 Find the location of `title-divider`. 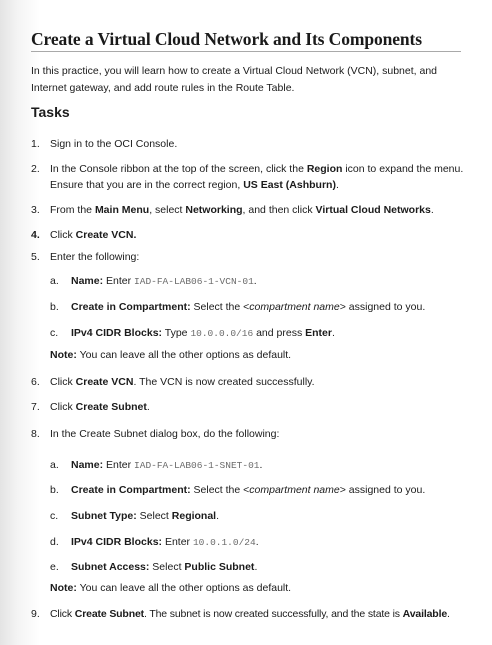

title-divider is located at coordinates (246, 51).